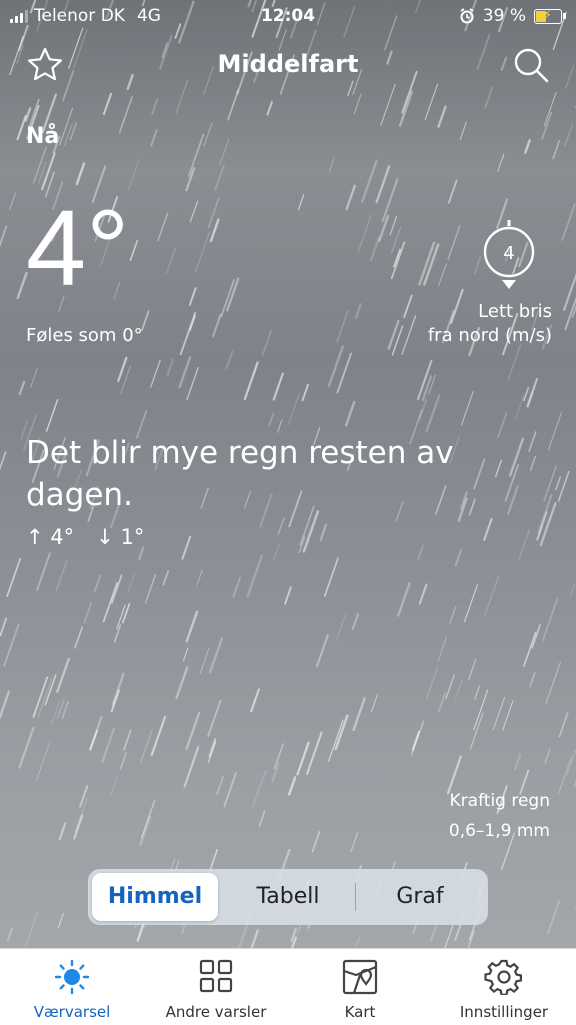 The height and width of the screenshot is (1025, 576). Describe the element at coordinates (85, 537) in the screenshot. I see `high-low: ↑ 4° ↓ 1°` at that location.